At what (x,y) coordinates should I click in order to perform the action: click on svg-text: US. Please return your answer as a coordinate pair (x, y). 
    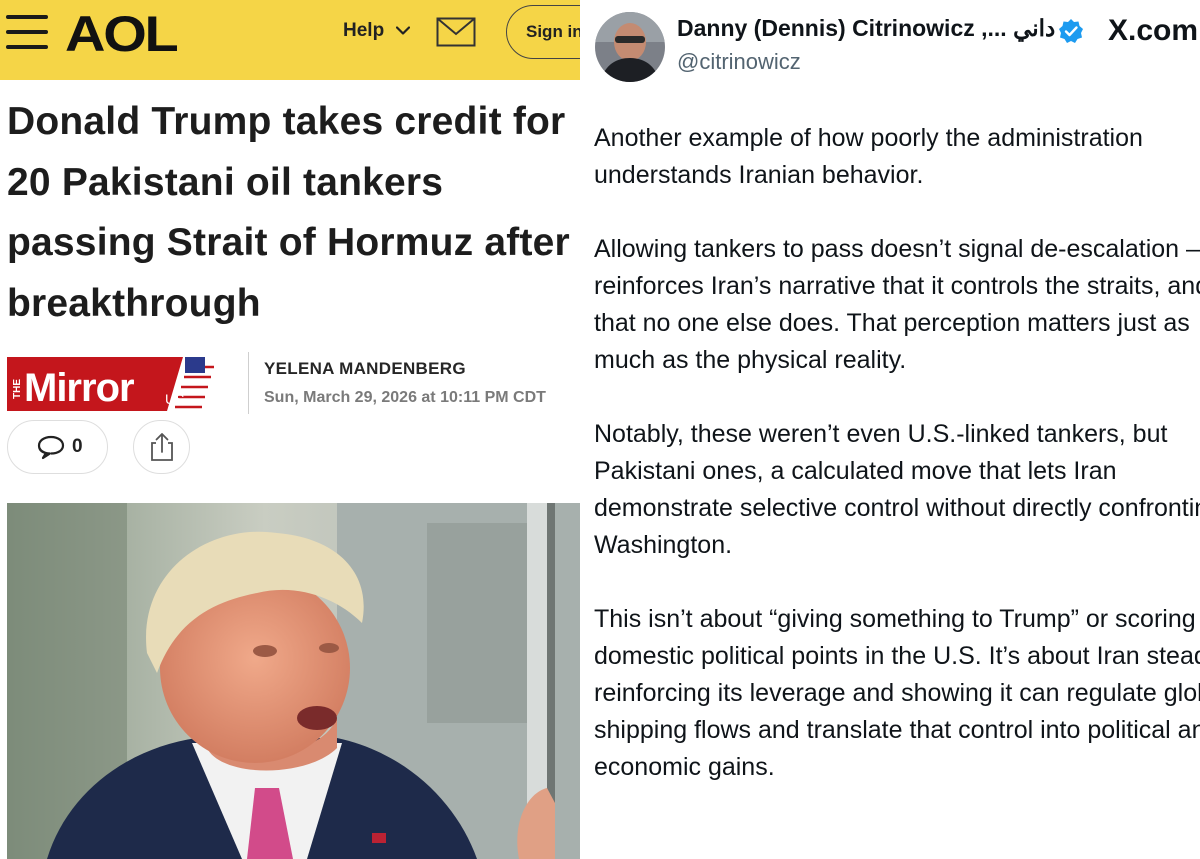
    Looking at the image, I should click on (174, 399).